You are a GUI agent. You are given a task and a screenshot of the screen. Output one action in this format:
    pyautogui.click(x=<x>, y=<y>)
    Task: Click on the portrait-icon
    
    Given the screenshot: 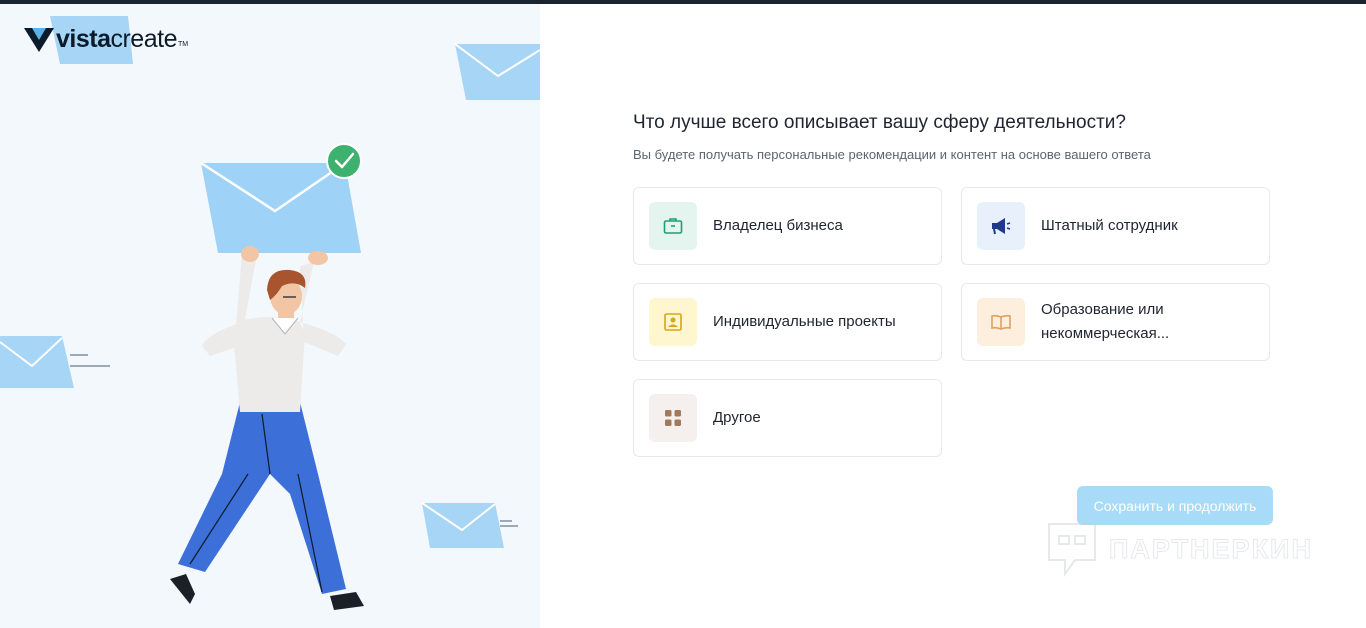 What is the action you would take?
    pyautogui.click(x=673, y=322)
    